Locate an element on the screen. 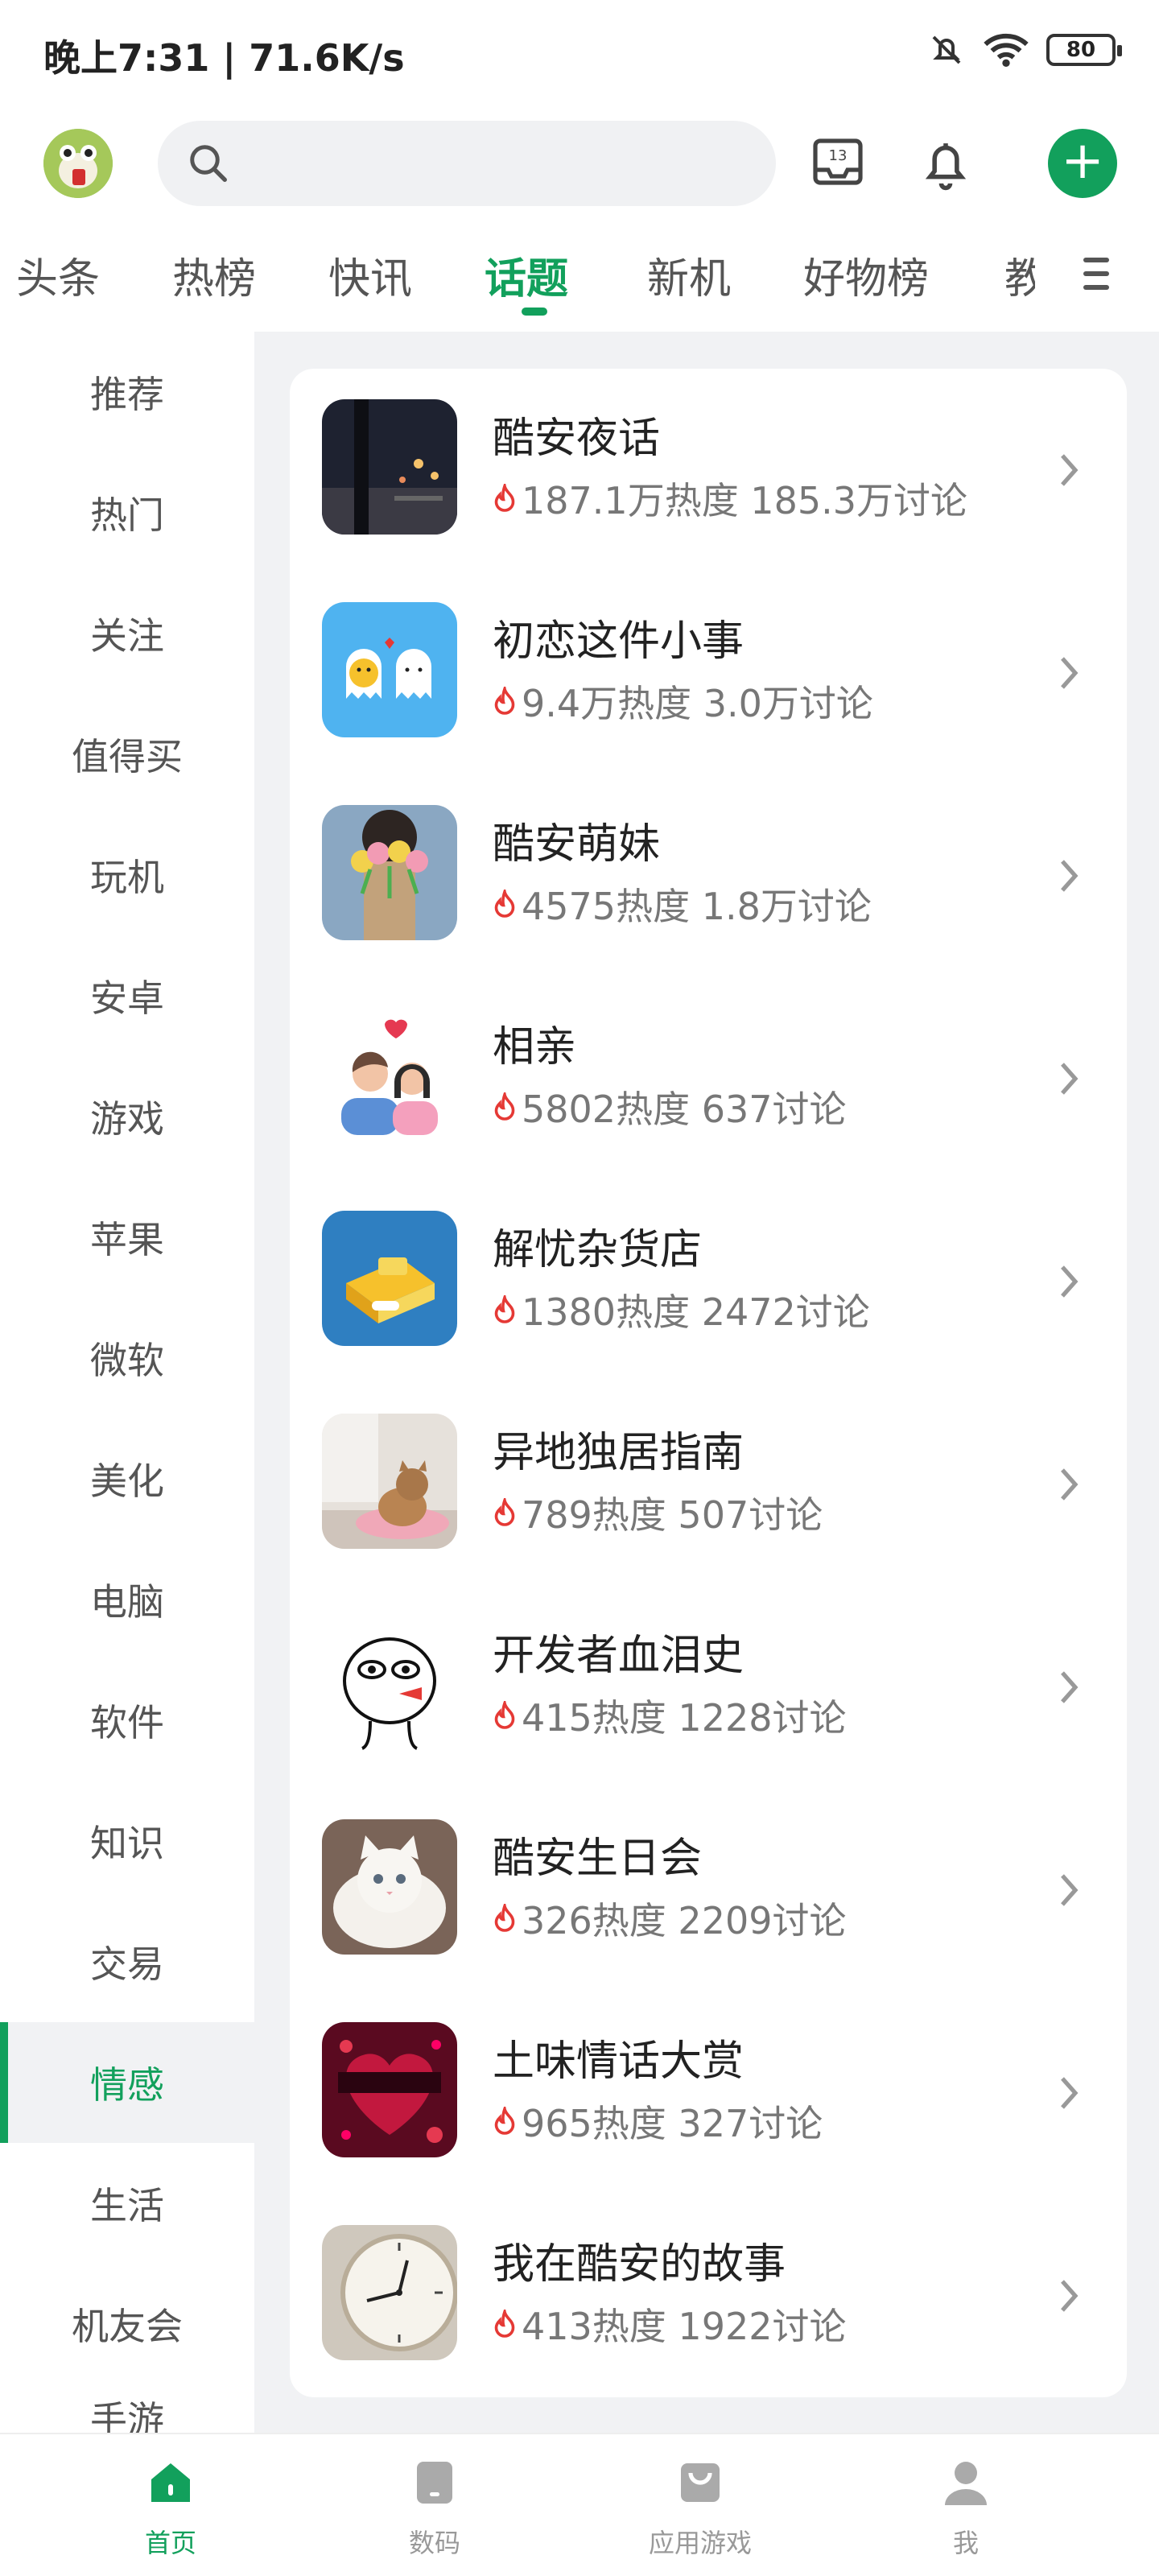 Image resolution: width=1159 pixels, height=2576 pixels. topic-stats: 326热度 2209讨论 is located at coordinates (670, 1918).